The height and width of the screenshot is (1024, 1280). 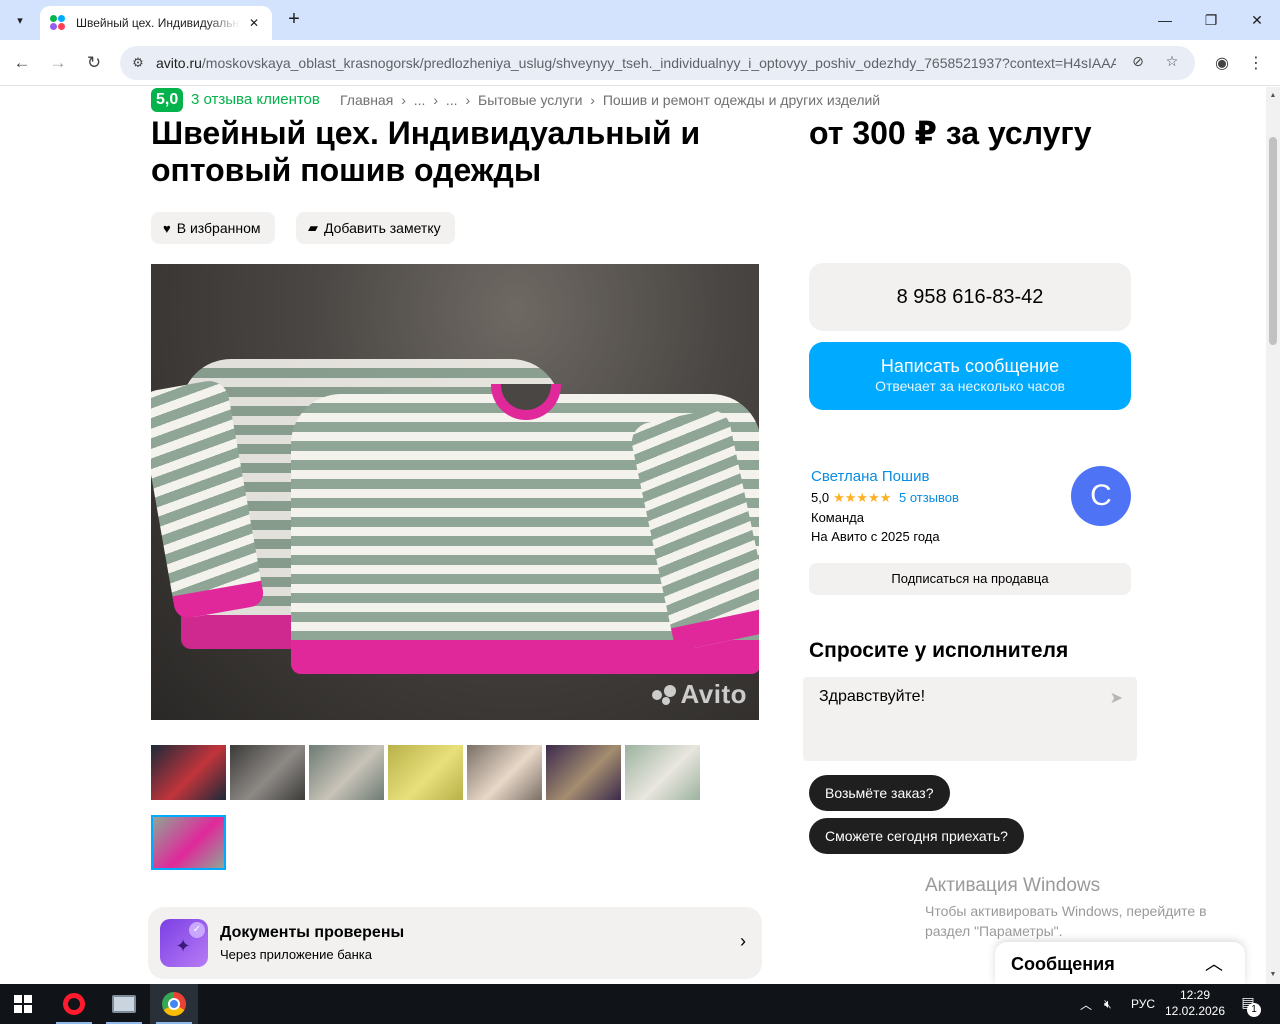 What do you see at coordinates (382, 228) in the screenshot?
I see `add-note-label: Добавить заметку` at bounding box center [382, 228].